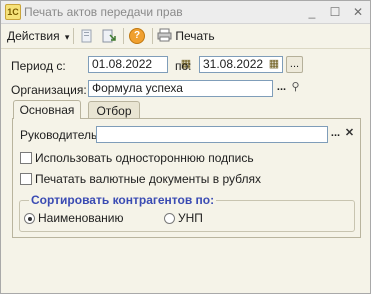  Describe the element at coordinates (123, 200) in the screenshot. I see `sort-group-title: Сортировать контрагентов по:` at that location.